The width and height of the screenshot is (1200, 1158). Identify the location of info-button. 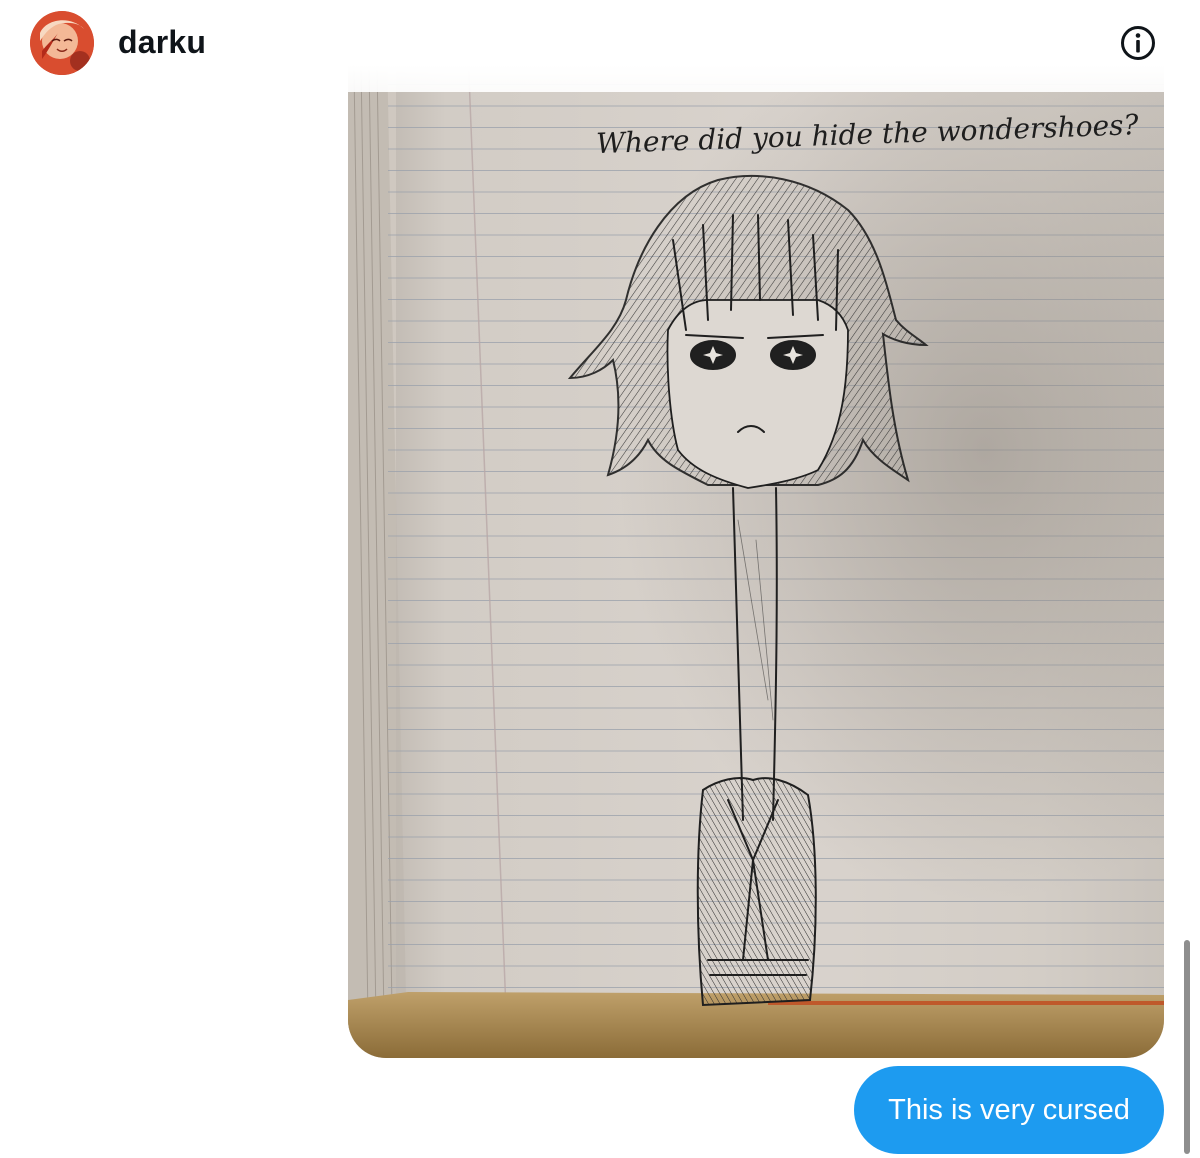
(1138, 43).